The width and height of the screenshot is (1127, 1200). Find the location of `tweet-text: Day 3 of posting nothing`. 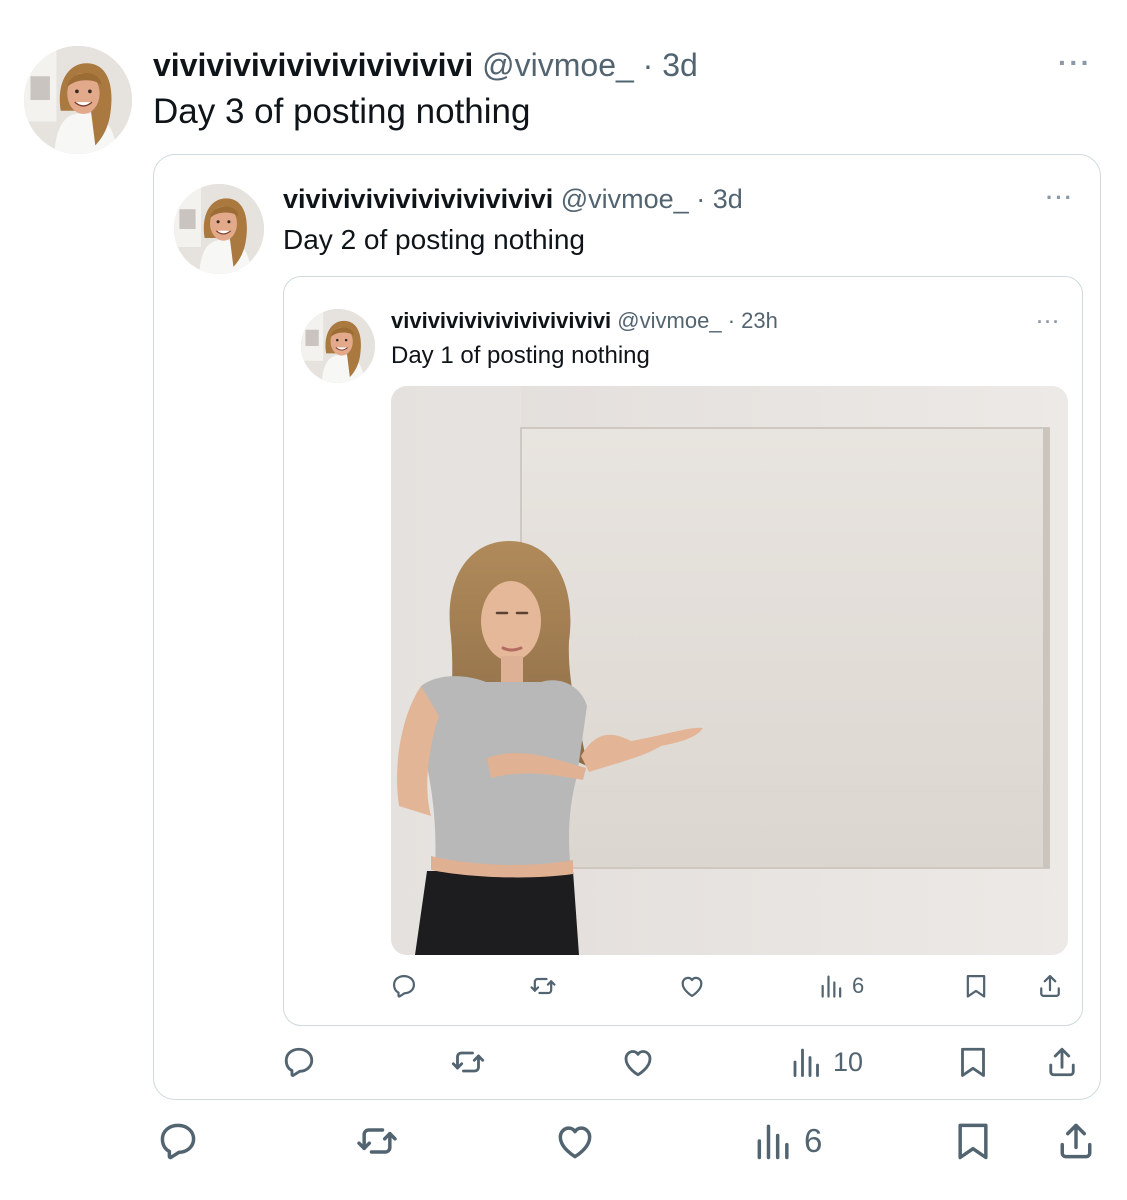

tweet-text: Day 3 of posting nothing is located at coordinates (342, 111).